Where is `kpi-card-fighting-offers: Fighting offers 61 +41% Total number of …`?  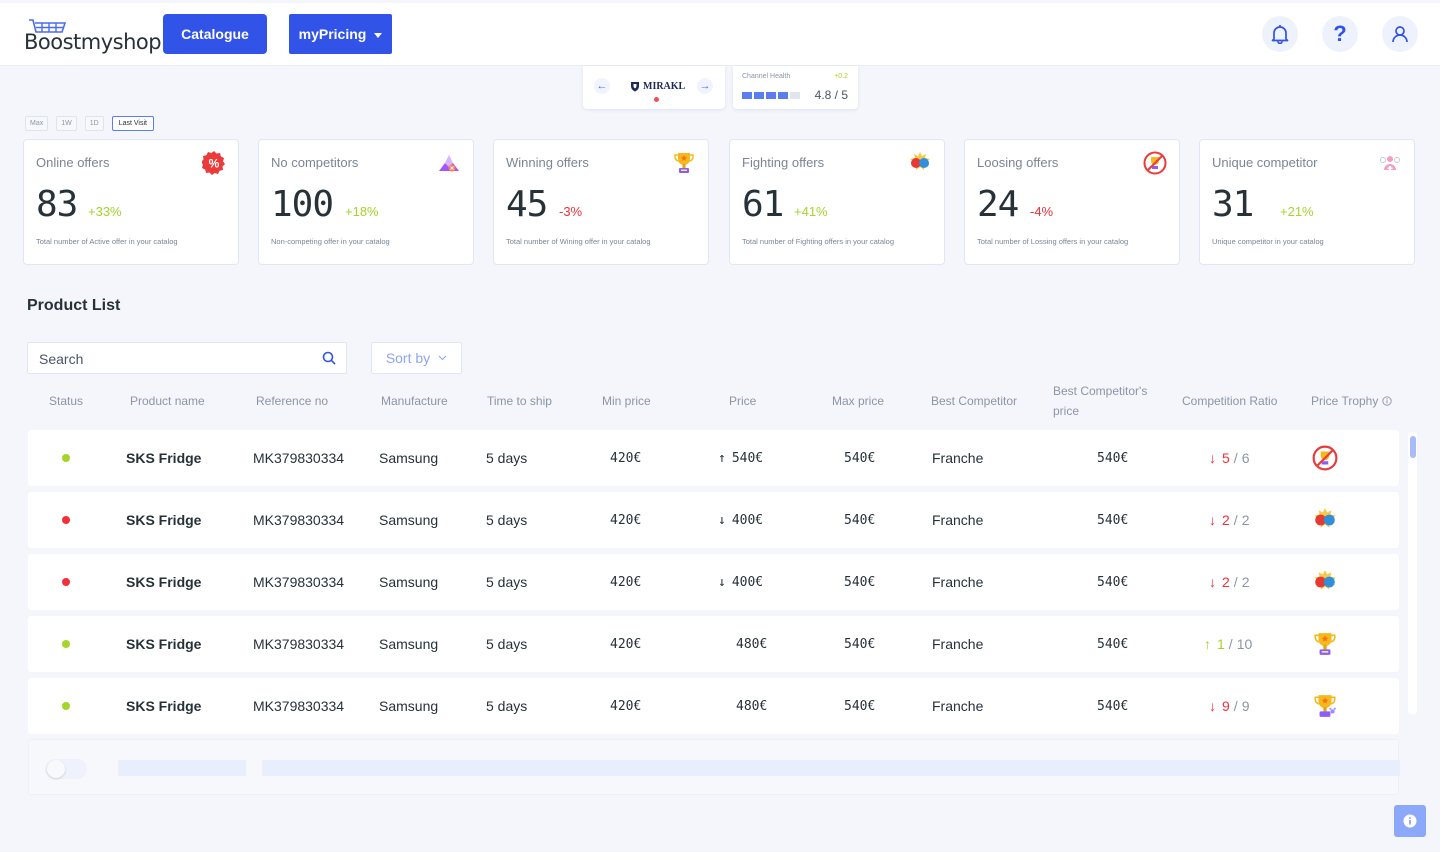
kpi-card-fighting-offers: Fighting offers 61 +41% Total number of … is located at coordinates (837, 202).